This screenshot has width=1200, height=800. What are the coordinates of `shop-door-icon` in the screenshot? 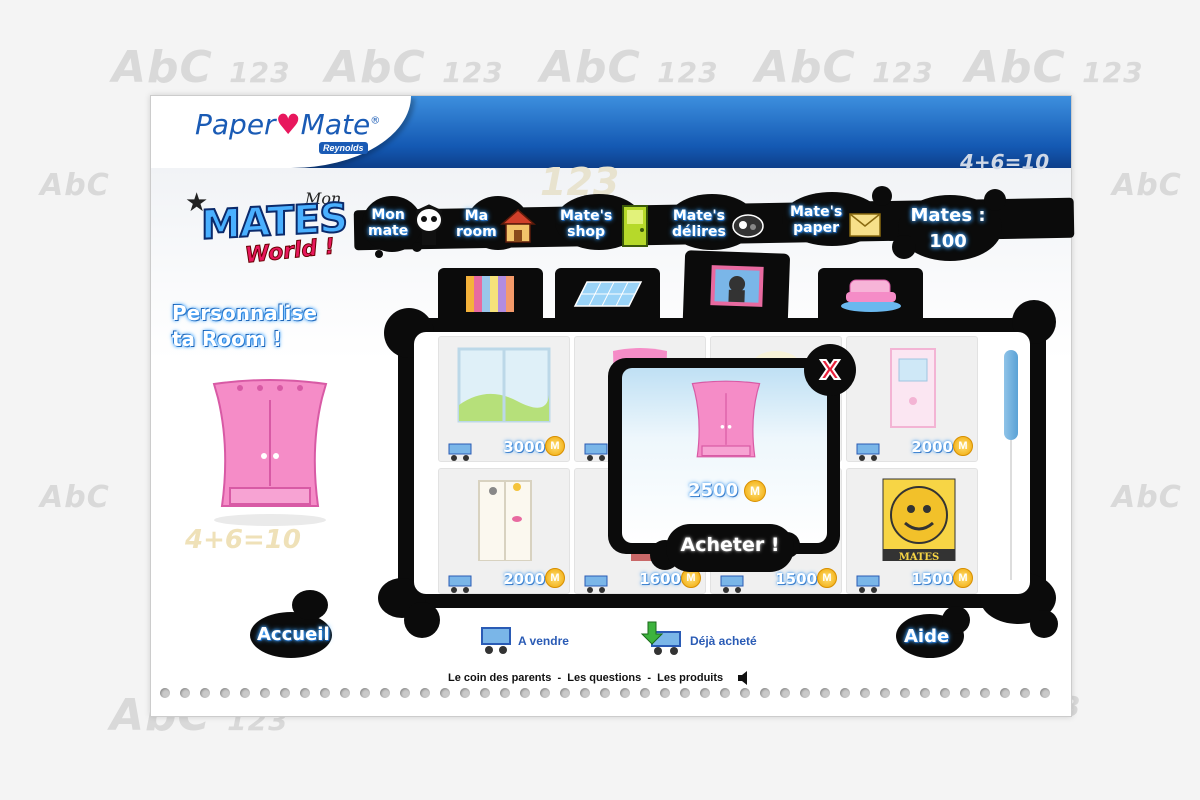 It's located at (635, 226).